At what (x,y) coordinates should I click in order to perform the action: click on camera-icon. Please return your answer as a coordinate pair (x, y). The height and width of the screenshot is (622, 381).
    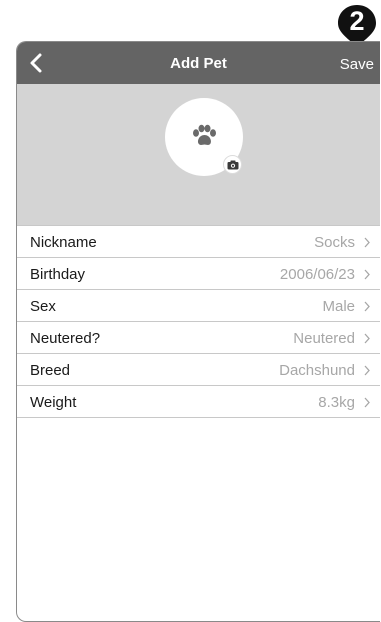
    Looking at the image, I should click on (233, 165).